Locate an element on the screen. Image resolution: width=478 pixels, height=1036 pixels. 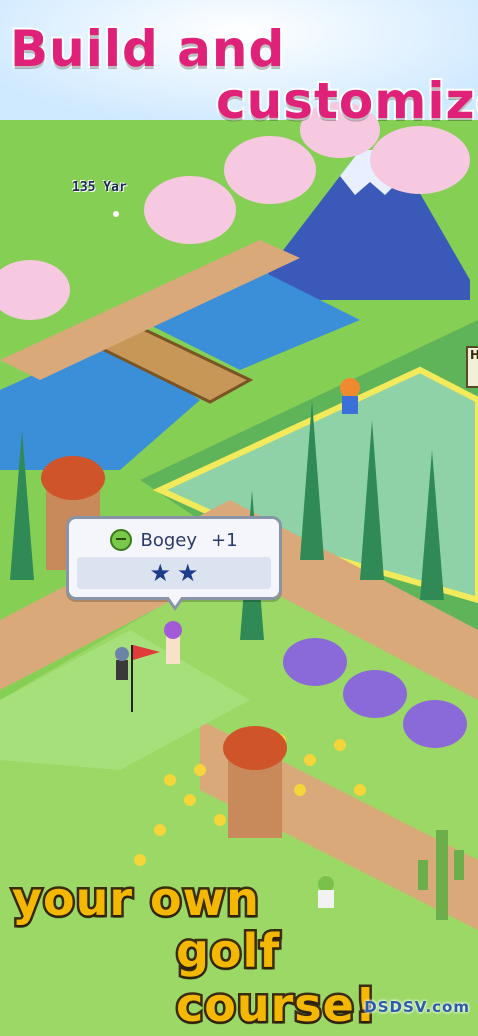
headline-line-3: your own is located at coordinates (136, 899).